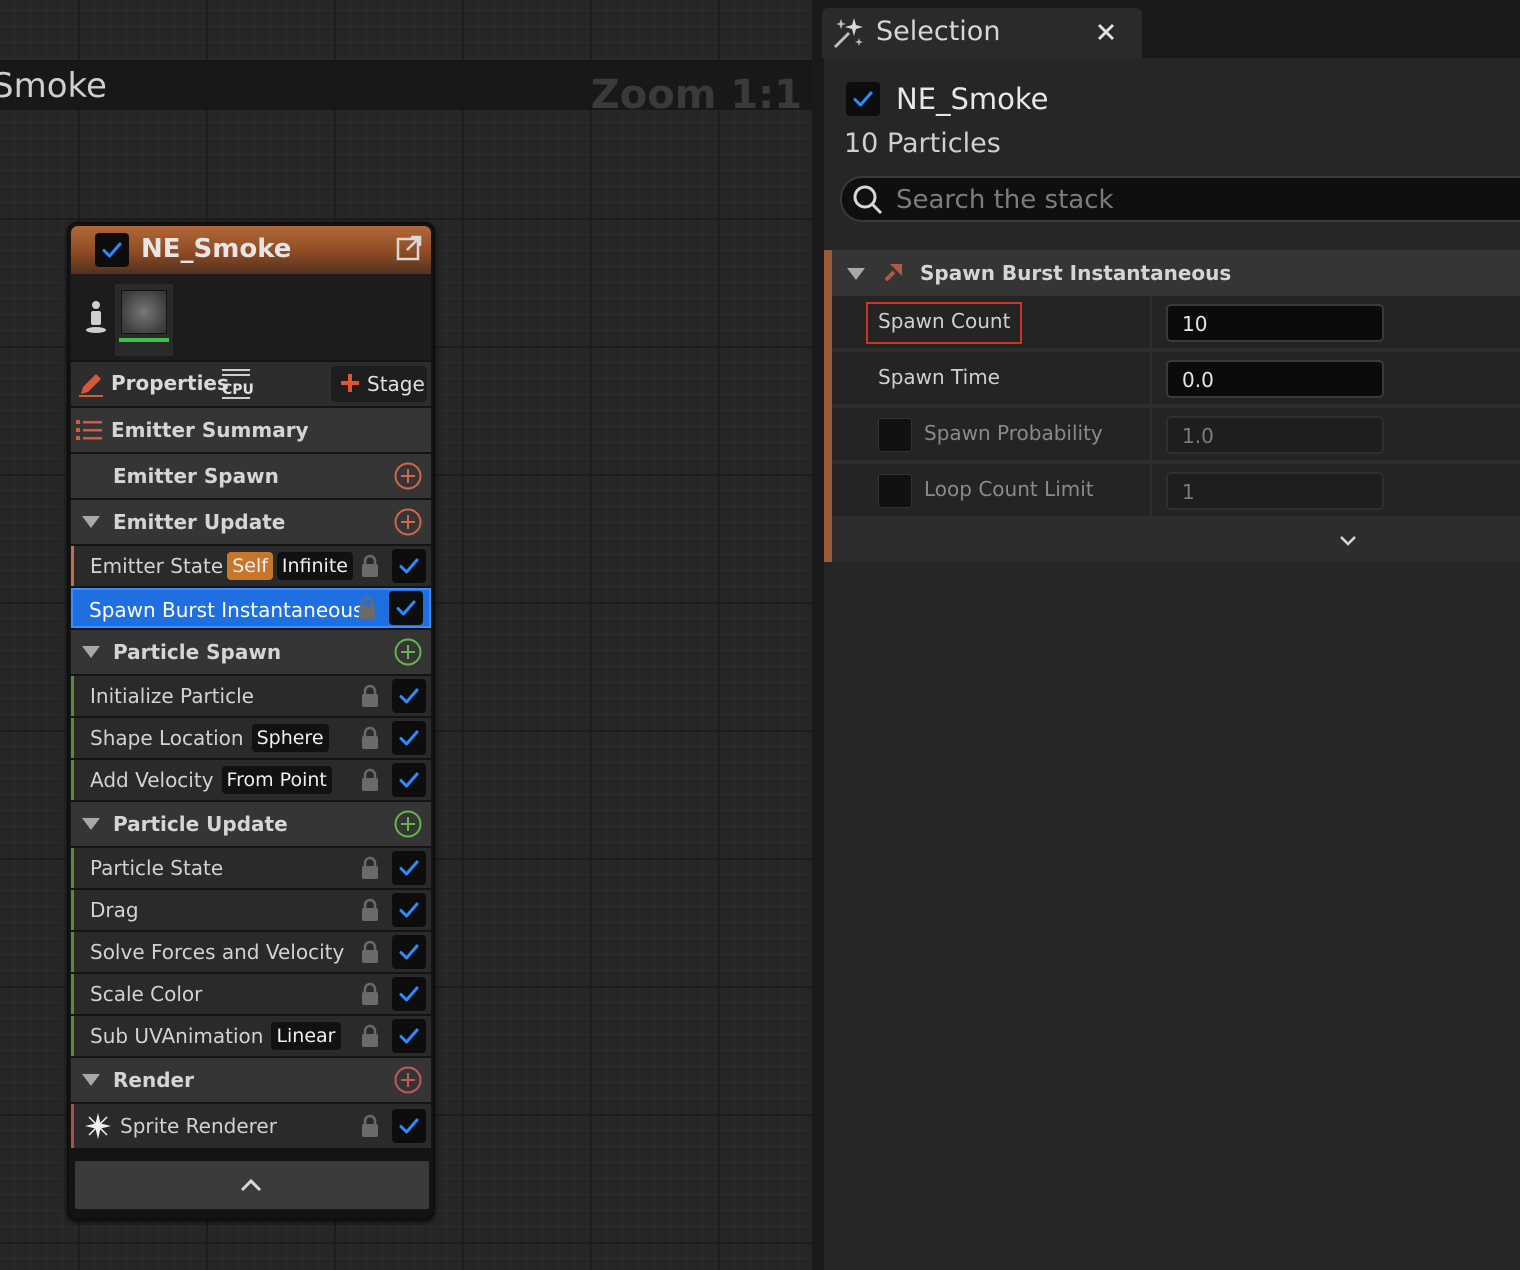  I want to click on stack-search-box, so click(1180, 199).